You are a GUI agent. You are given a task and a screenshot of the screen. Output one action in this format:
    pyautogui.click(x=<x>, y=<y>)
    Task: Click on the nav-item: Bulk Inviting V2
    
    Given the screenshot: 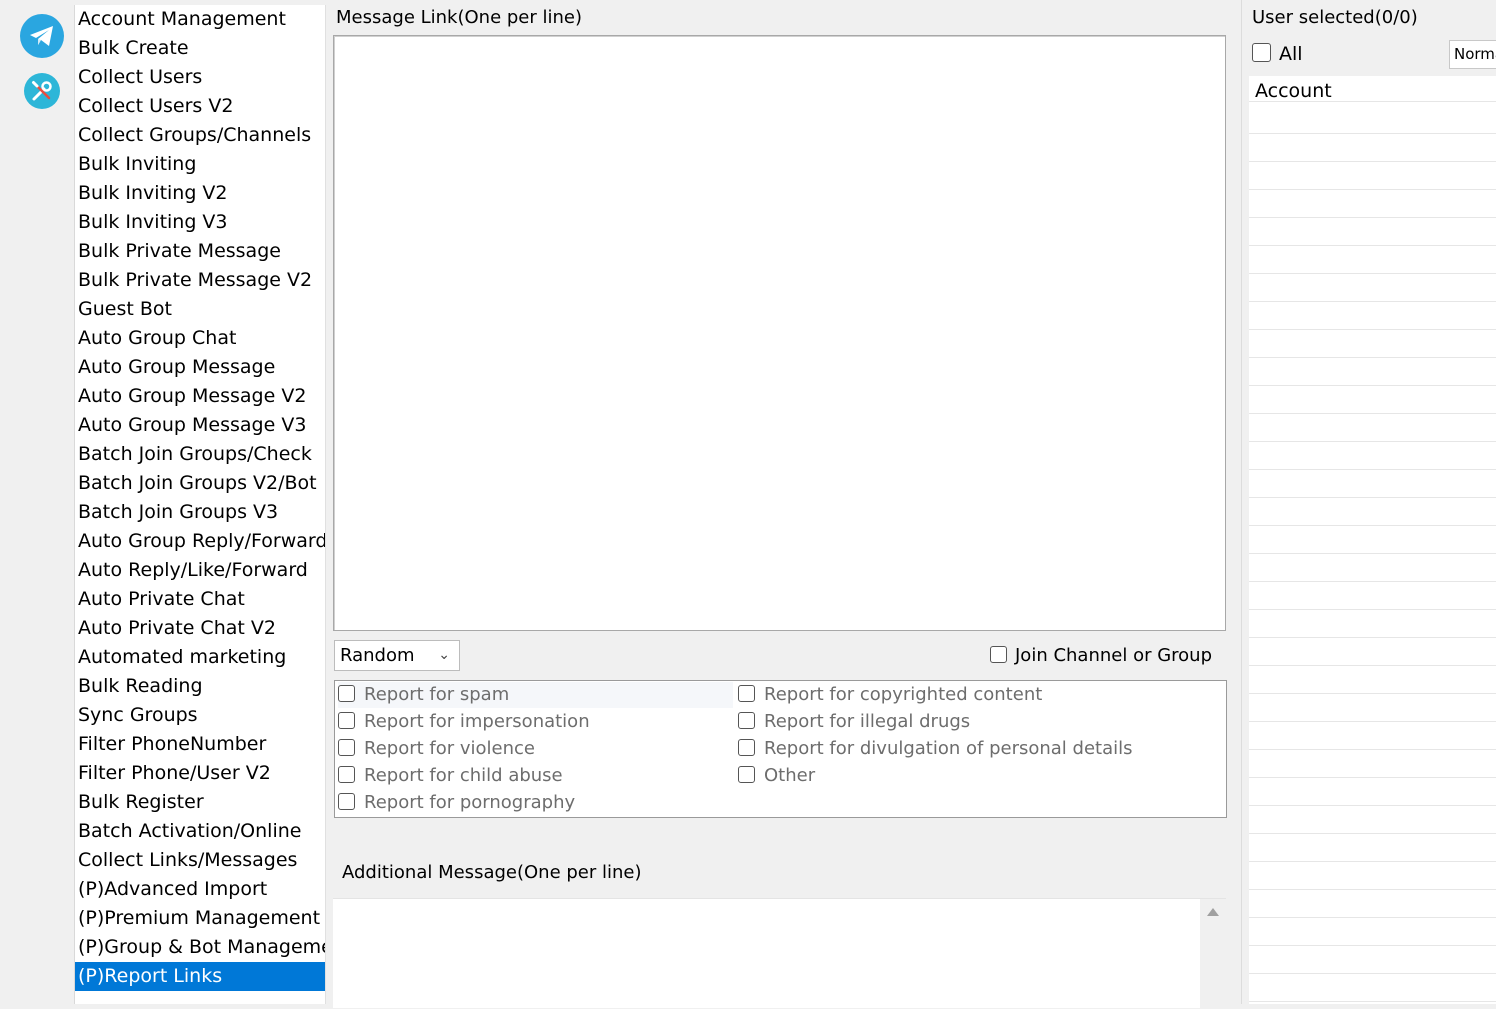 What is the action you would take?
    pyautogui.click(x=200, y=193)
    